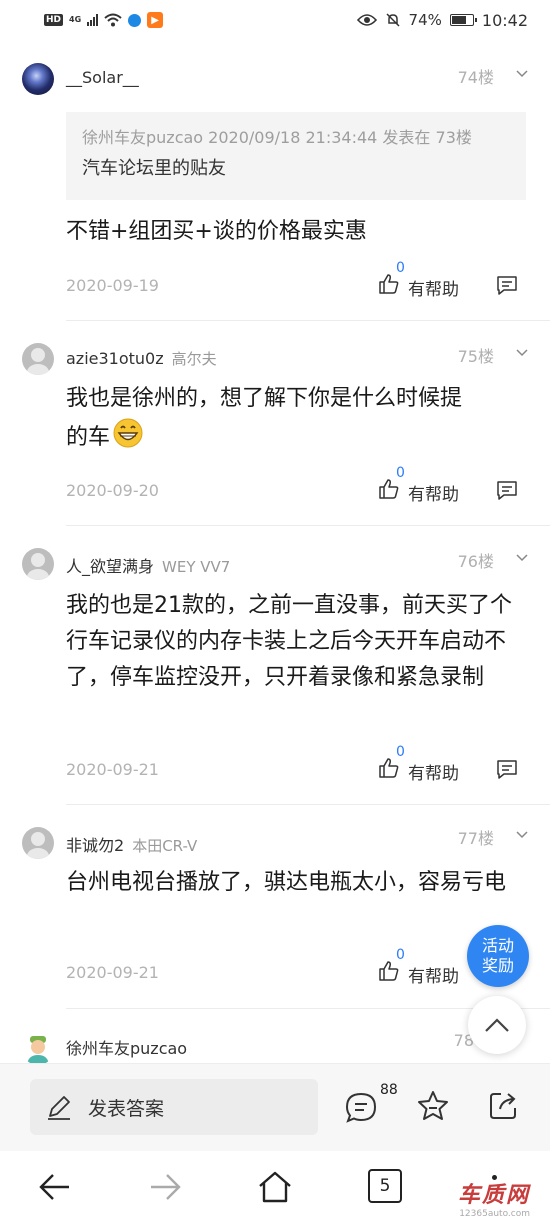 Image resolution: width=550 pixels, height=1222 pixels. What do you see at coordinates (433, 1106) in the screenshot?
I see `star-icon` at bounding box center [433, 1106].